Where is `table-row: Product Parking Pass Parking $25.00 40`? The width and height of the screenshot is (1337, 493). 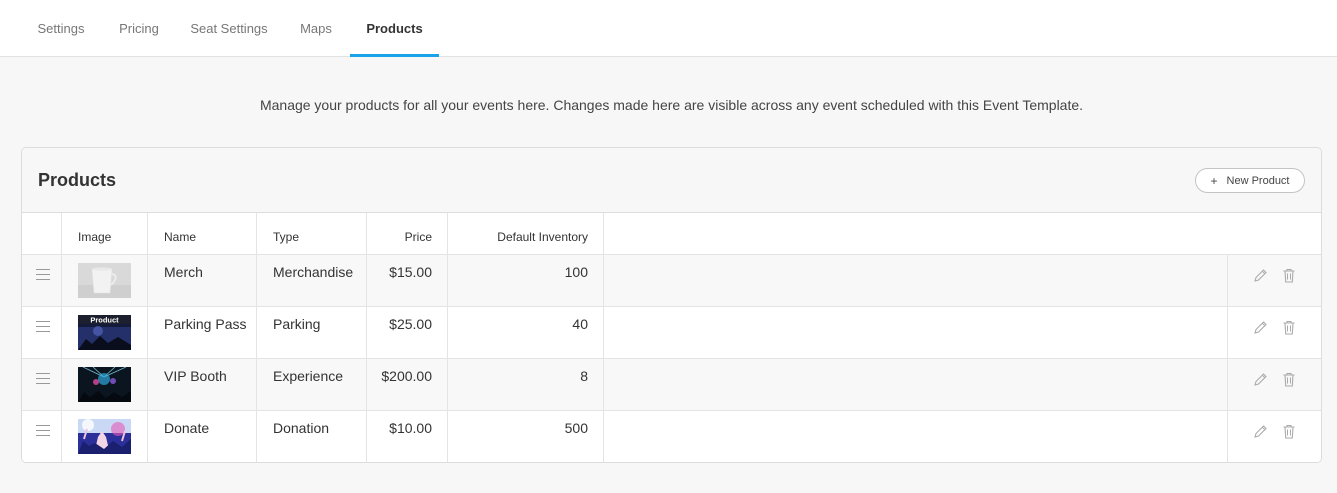
table-row: Product Parking Pass Parking $25.00 40 is located at coordinates (671, 332).